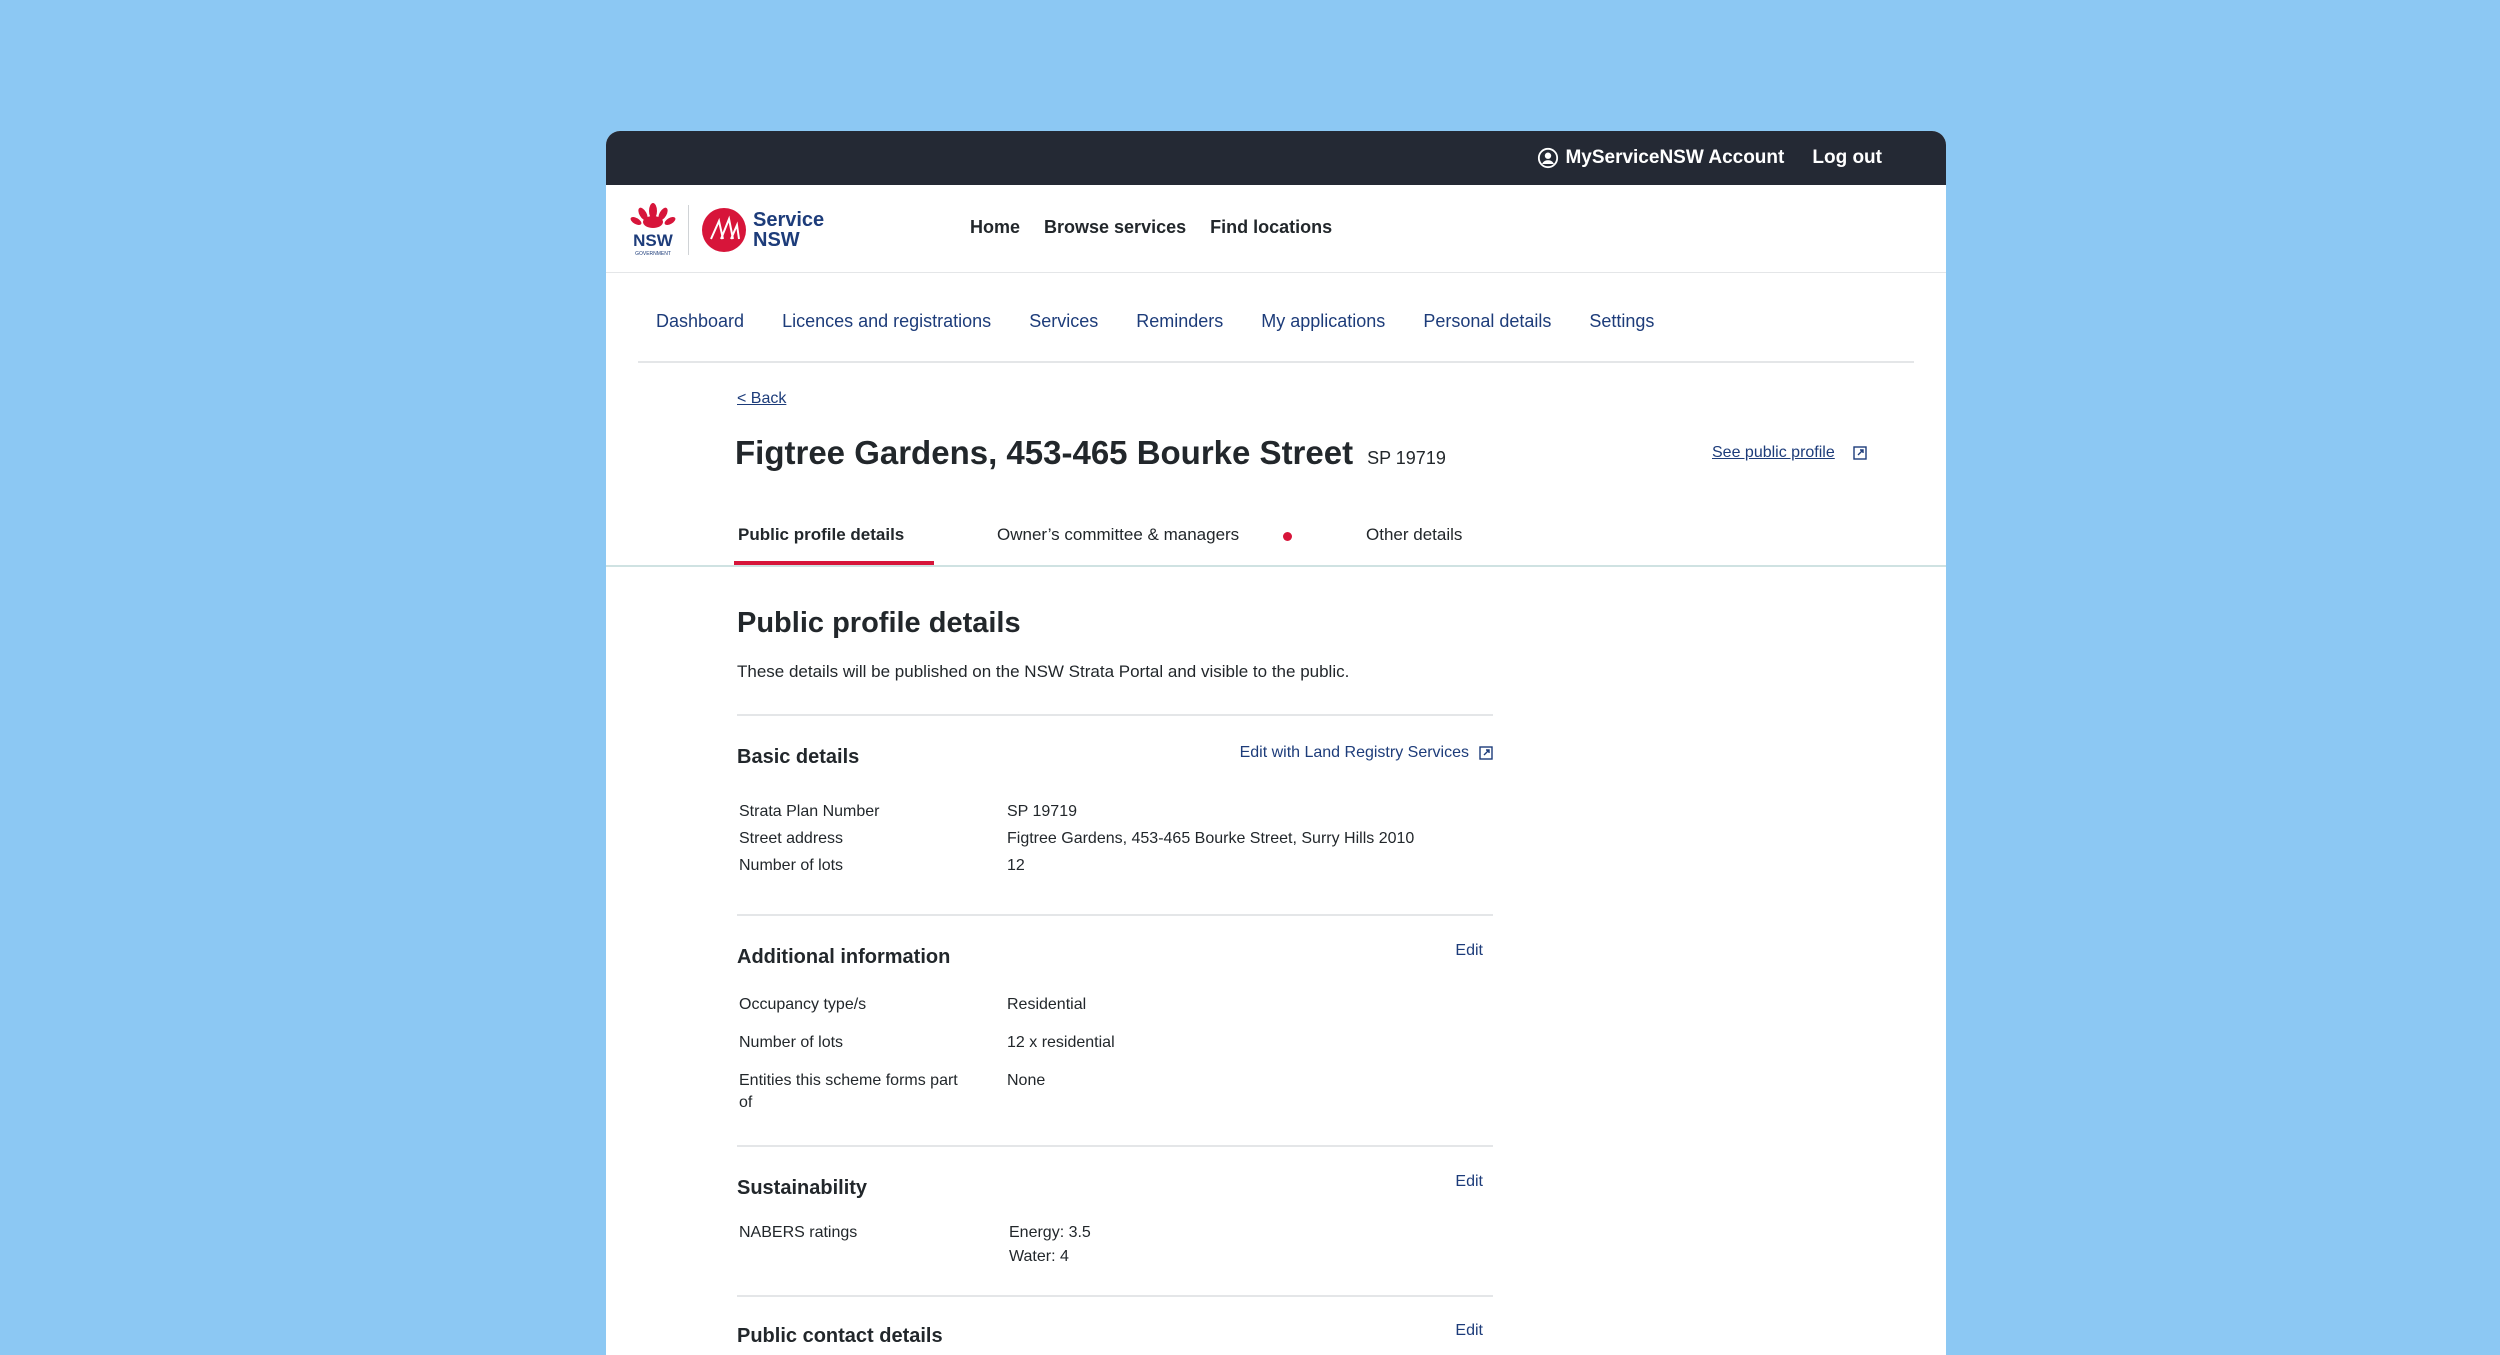  Describe the element at coordinates (809, 811) in the screenshot. I see `row-label: Strata Plan Number` at that location.